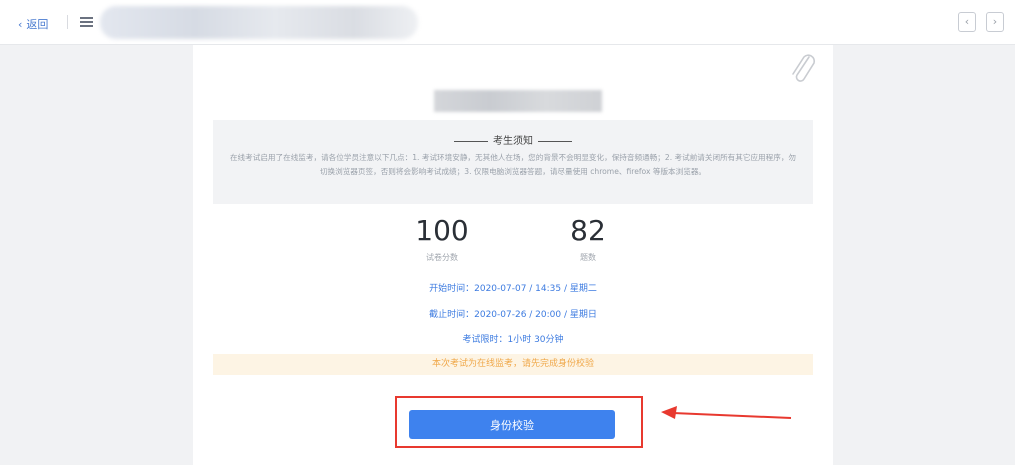 Image resolution: width=1015 pixels, height=465 pixels. I want to click on score-value: 100, so click(442, 230).